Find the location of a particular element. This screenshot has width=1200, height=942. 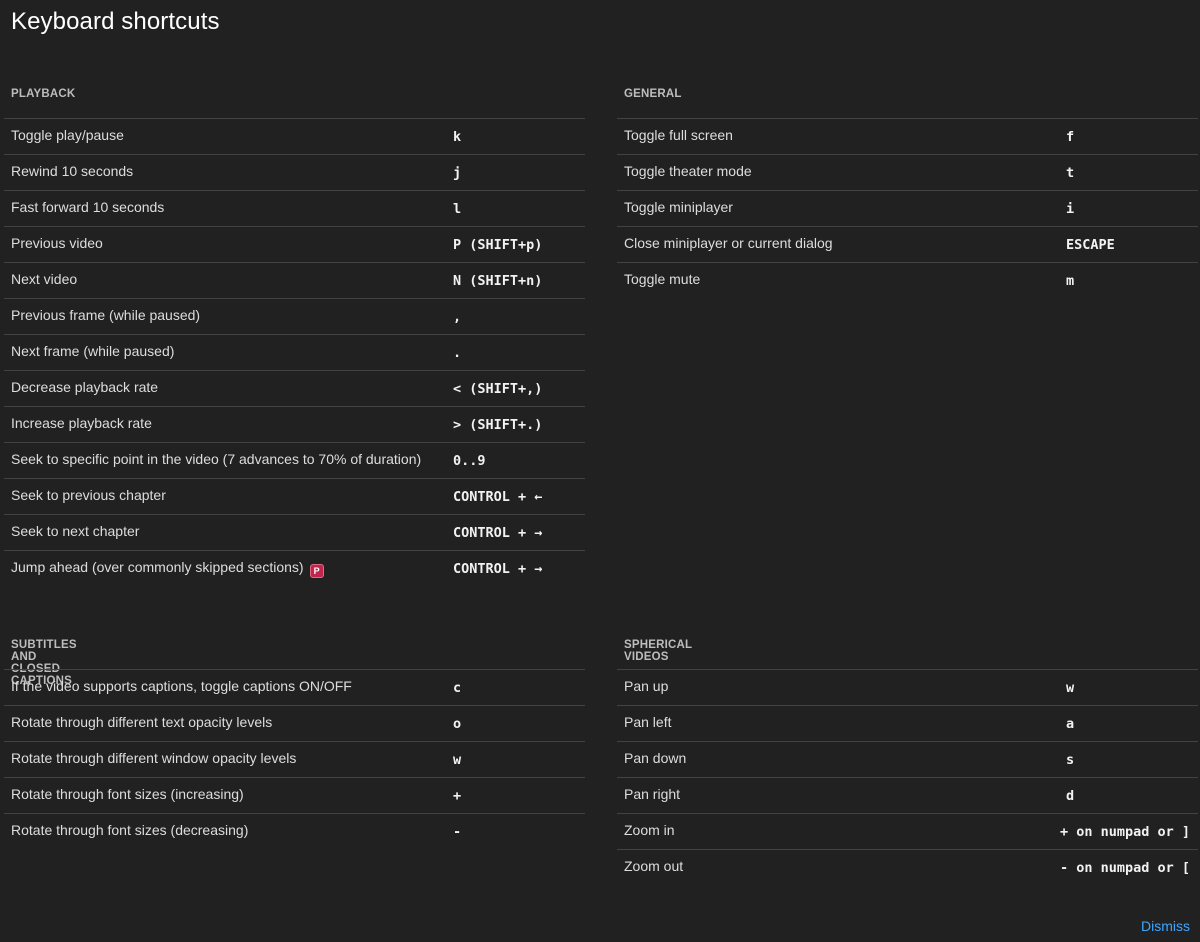

shortcut-key: + is located at coordinates (457, 796).